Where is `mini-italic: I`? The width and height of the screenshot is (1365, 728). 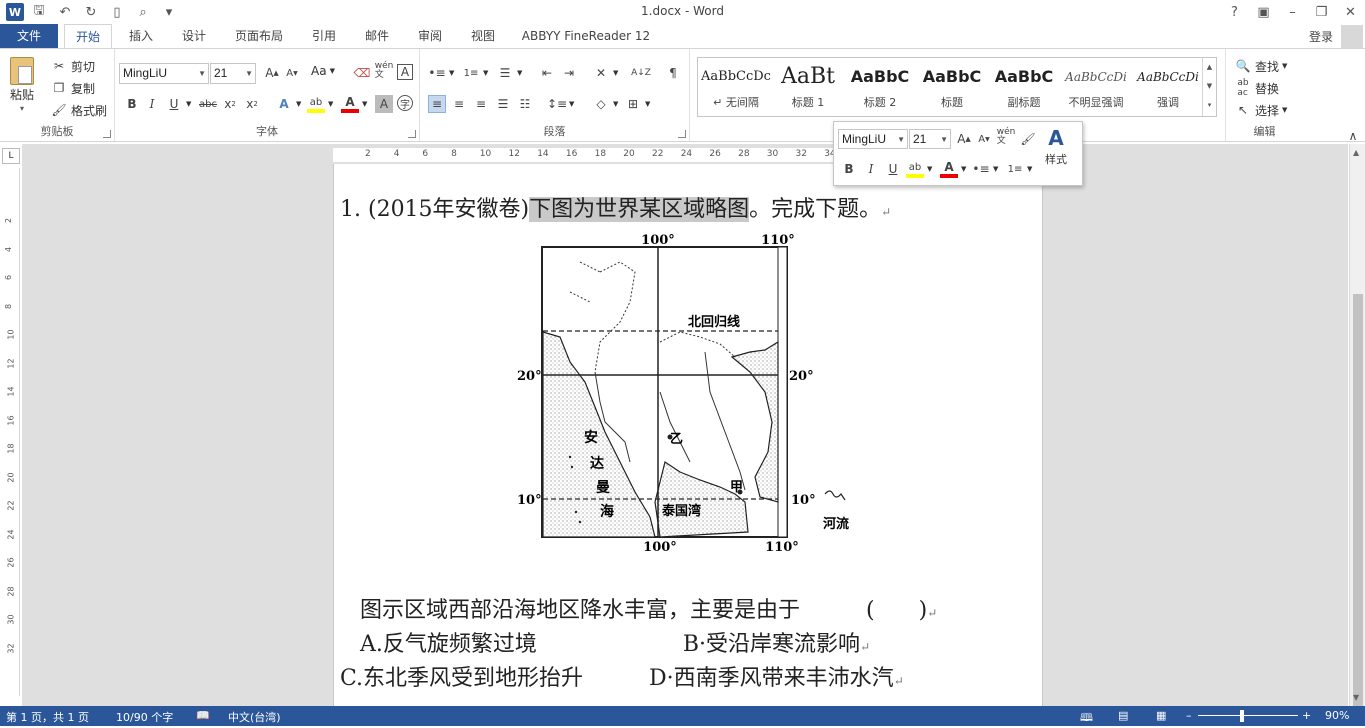 mini-italic: I is located at coordinates (871, 169).